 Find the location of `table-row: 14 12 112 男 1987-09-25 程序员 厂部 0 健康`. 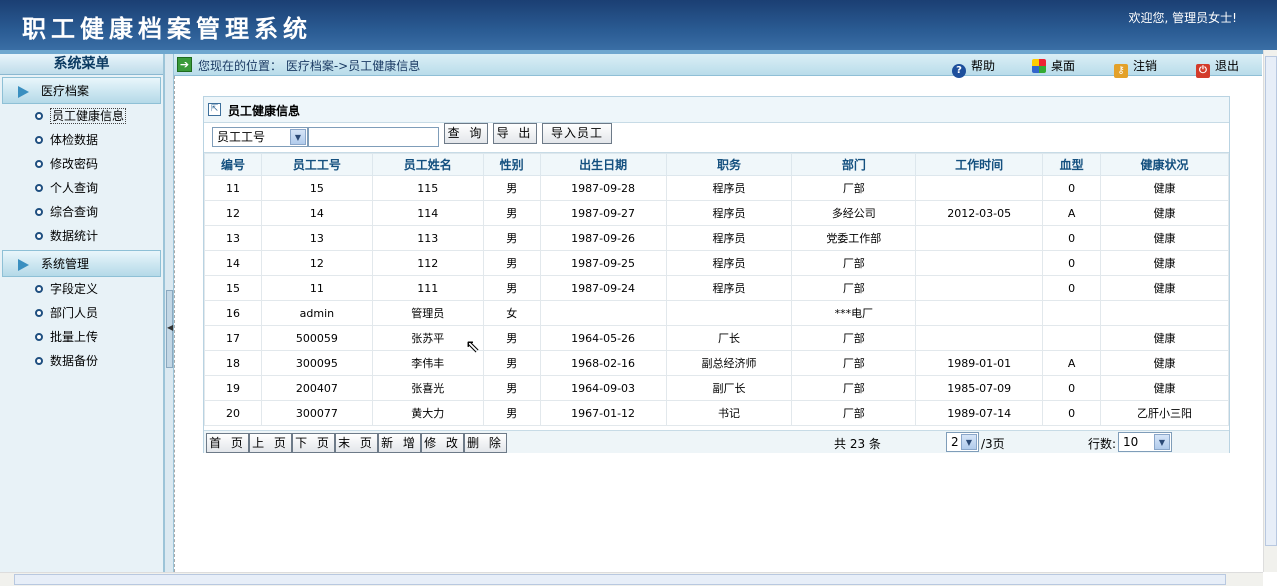

table-row: 14 12 112 男 1987-09-25 程序员 厂部 0 健康 is located at coordinates (716, 263).